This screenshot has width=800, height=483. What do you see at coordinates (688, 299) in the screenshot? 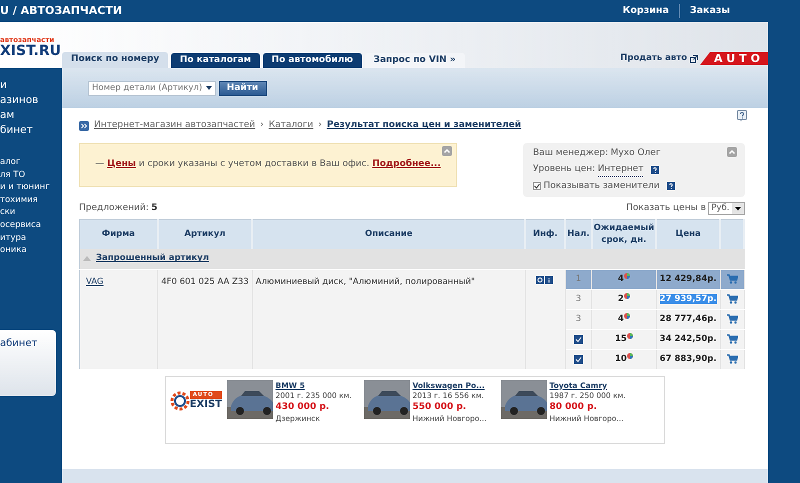
I see `price: 27 939,57р.` at bounding box center [688, 299].